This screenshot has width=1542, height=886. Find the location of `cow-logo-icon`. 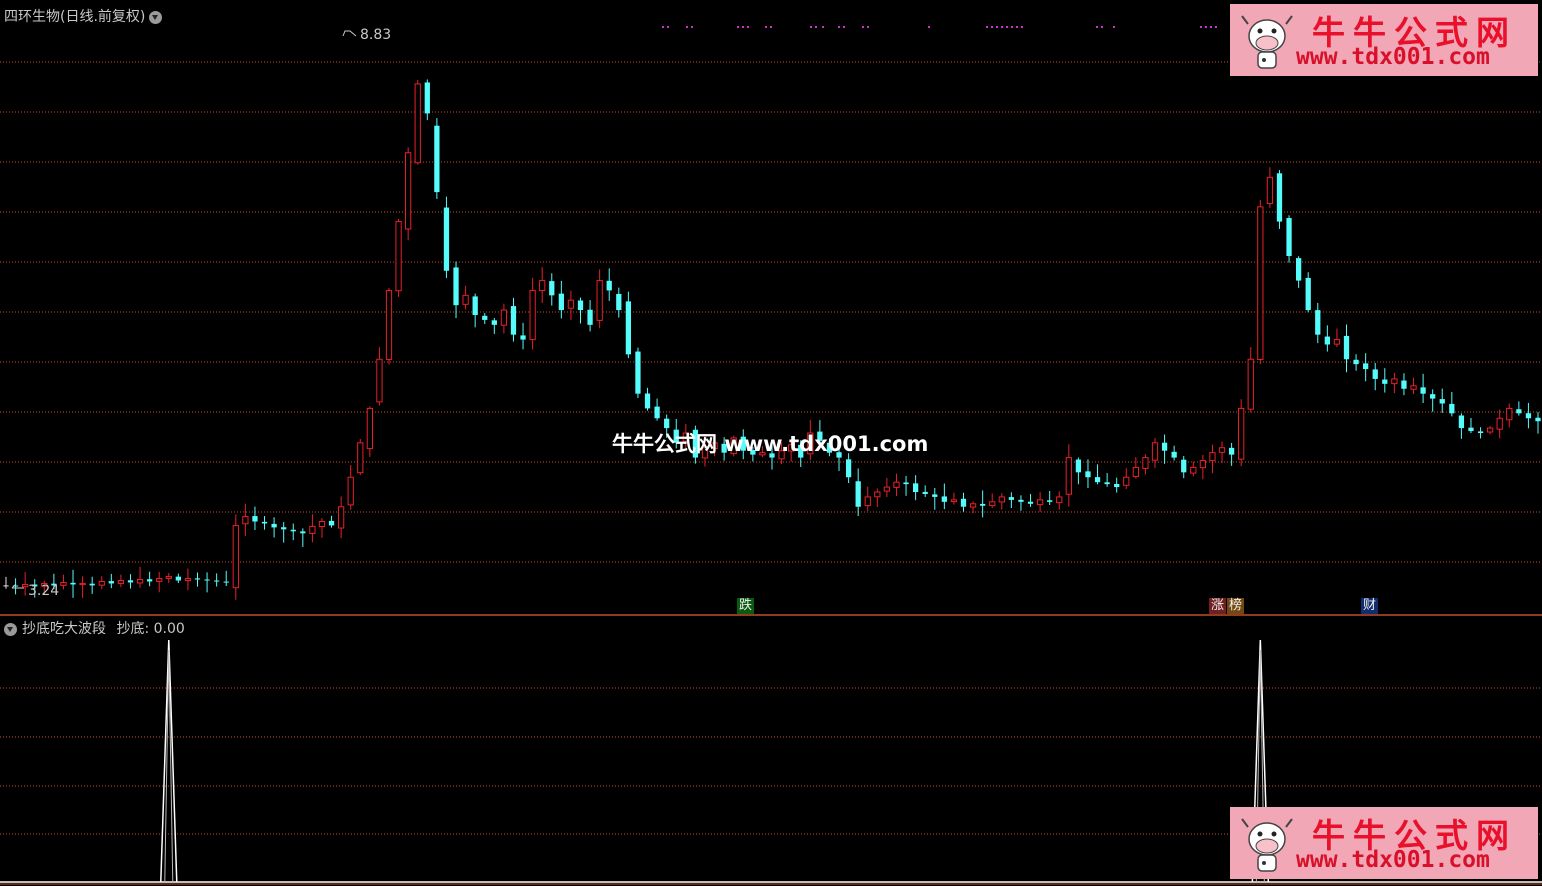

cow-logo-icon is located at coordinates (1267, 845).